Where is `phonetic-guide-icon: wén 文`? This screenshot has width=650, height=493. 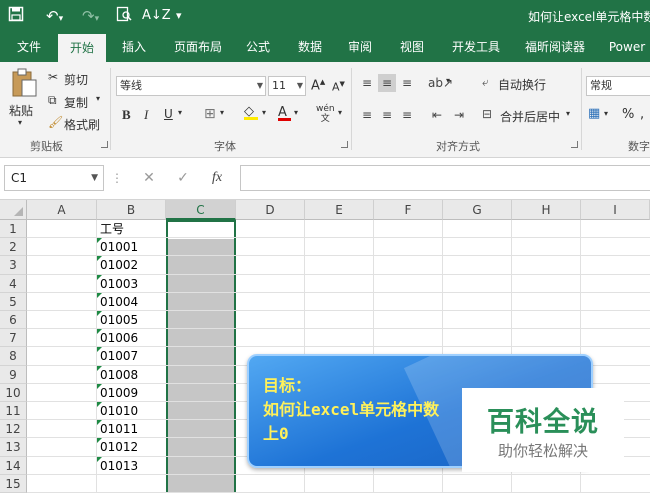
phonetic-guide-icon: wén 文 is located at coordinates (325, 114).